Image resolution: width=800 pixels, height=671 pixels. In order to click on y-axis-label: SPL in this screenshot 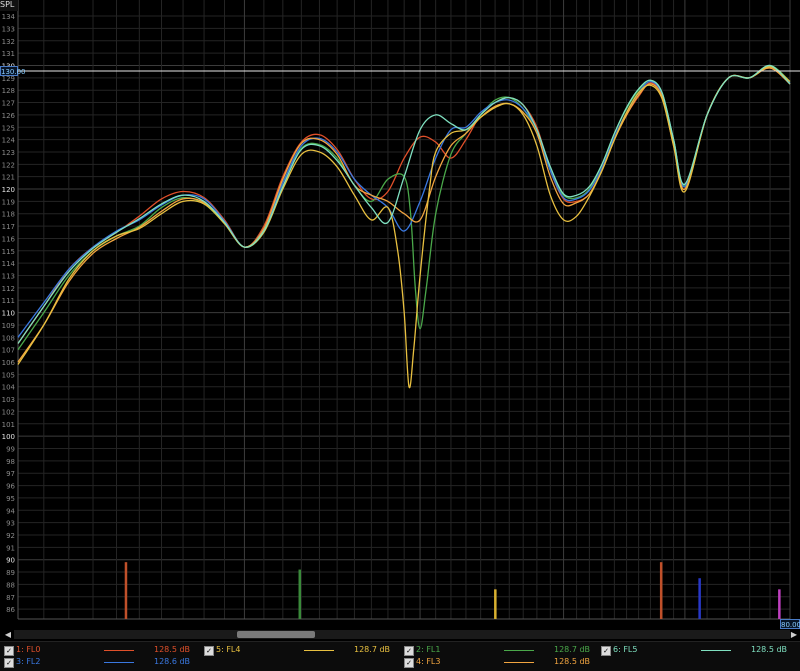, I will do `click(9, 5)`.